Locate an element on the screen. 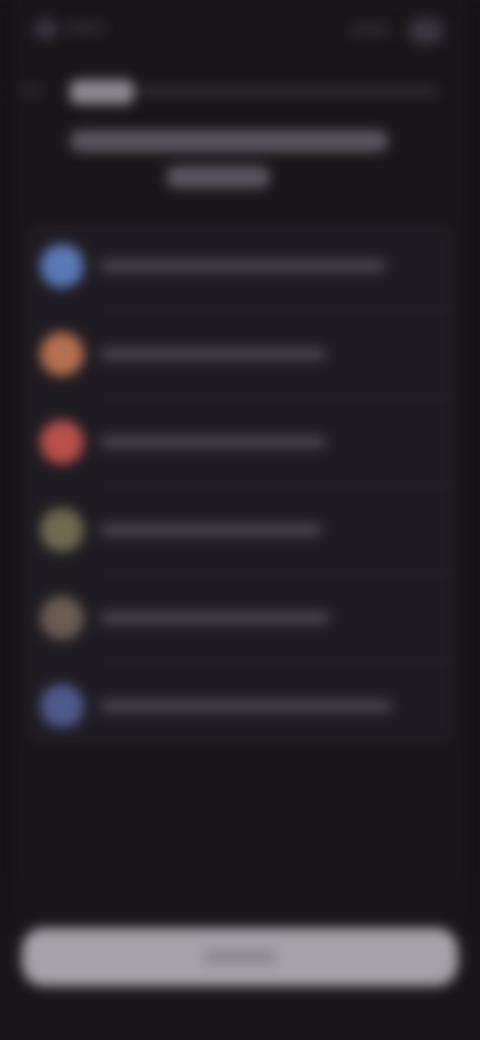 The image size is (480, 1040). battery-icon is located at coordinates (426, 31).